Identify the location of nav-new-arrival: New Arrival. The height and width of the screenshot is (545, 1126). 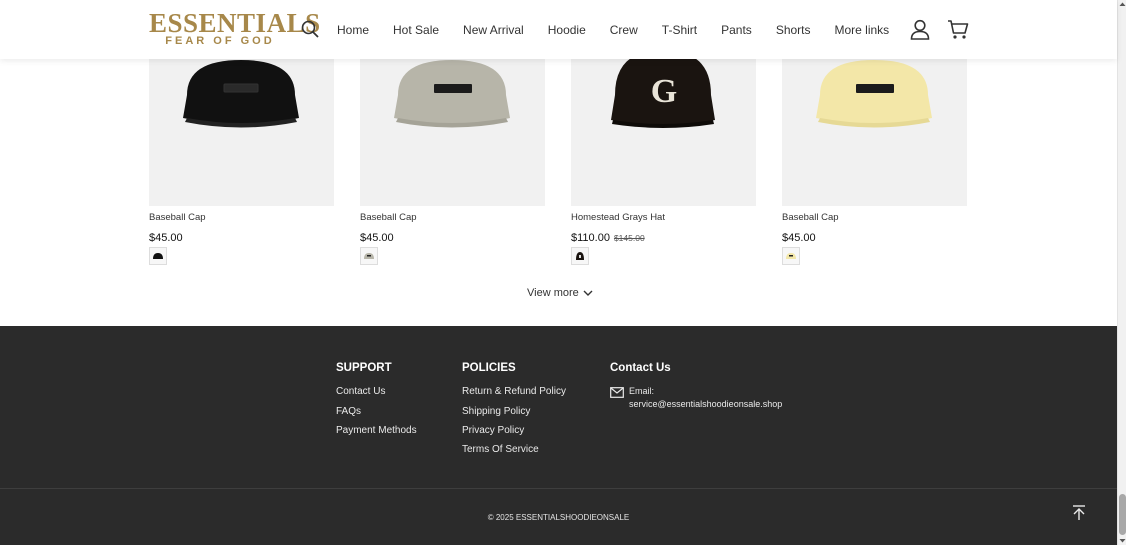
(493, 30).